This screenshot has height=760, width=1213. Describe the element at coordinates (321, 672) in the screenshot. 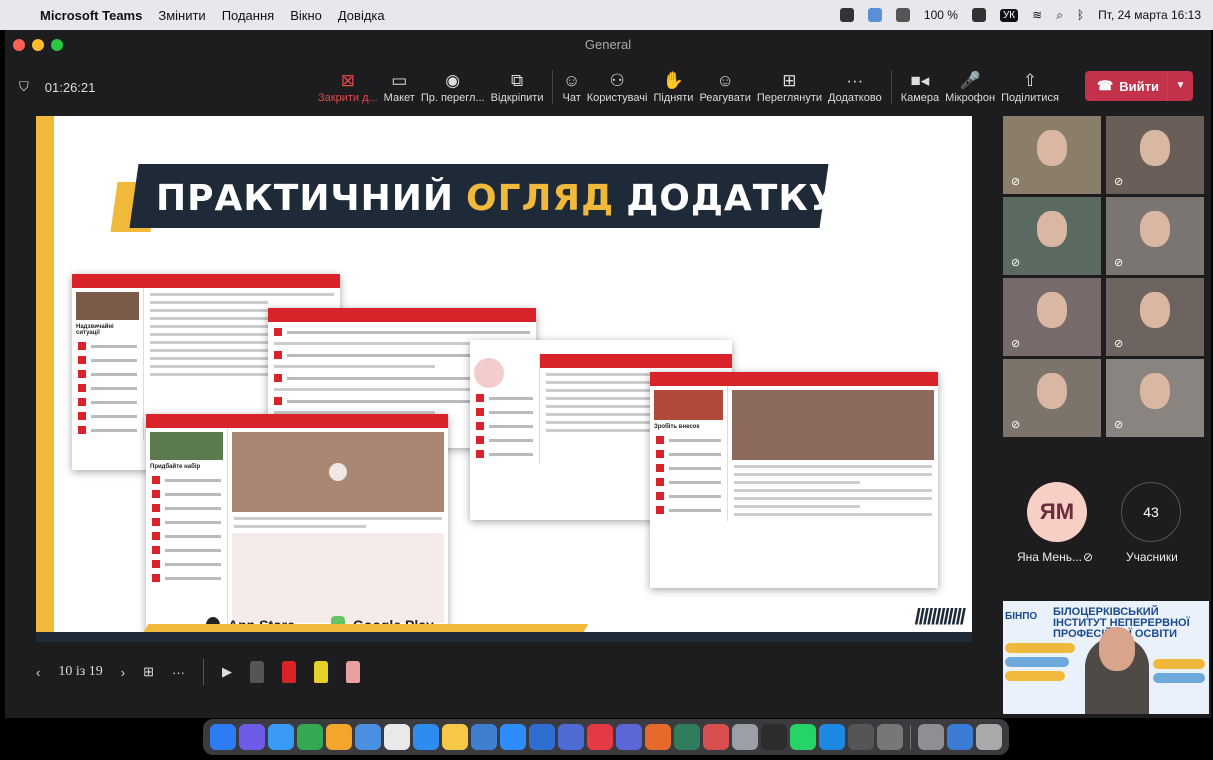

I see `highlighter-icon` at that location.